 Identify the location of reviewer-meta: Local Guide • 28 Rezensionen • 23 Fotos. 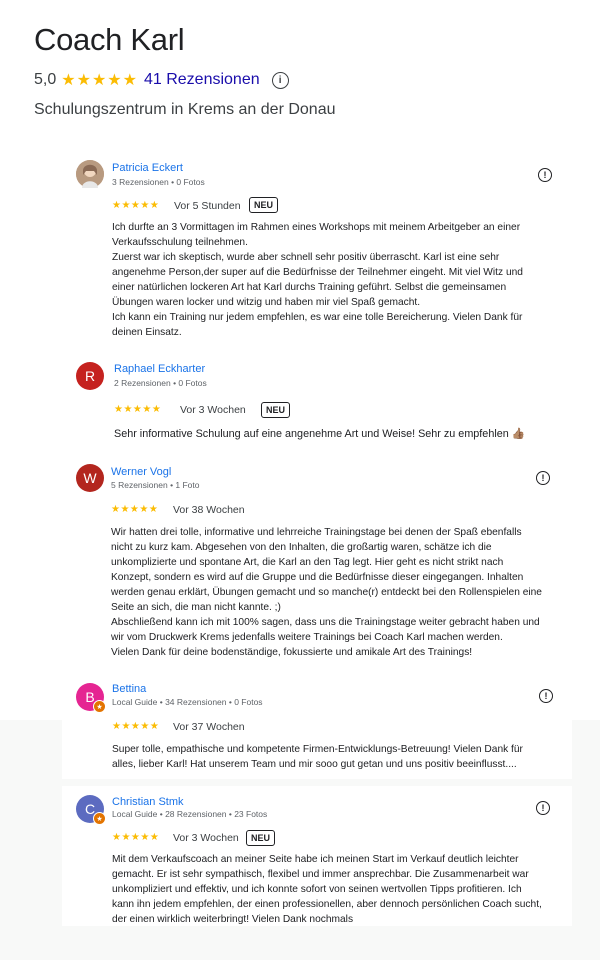
(190, 814).